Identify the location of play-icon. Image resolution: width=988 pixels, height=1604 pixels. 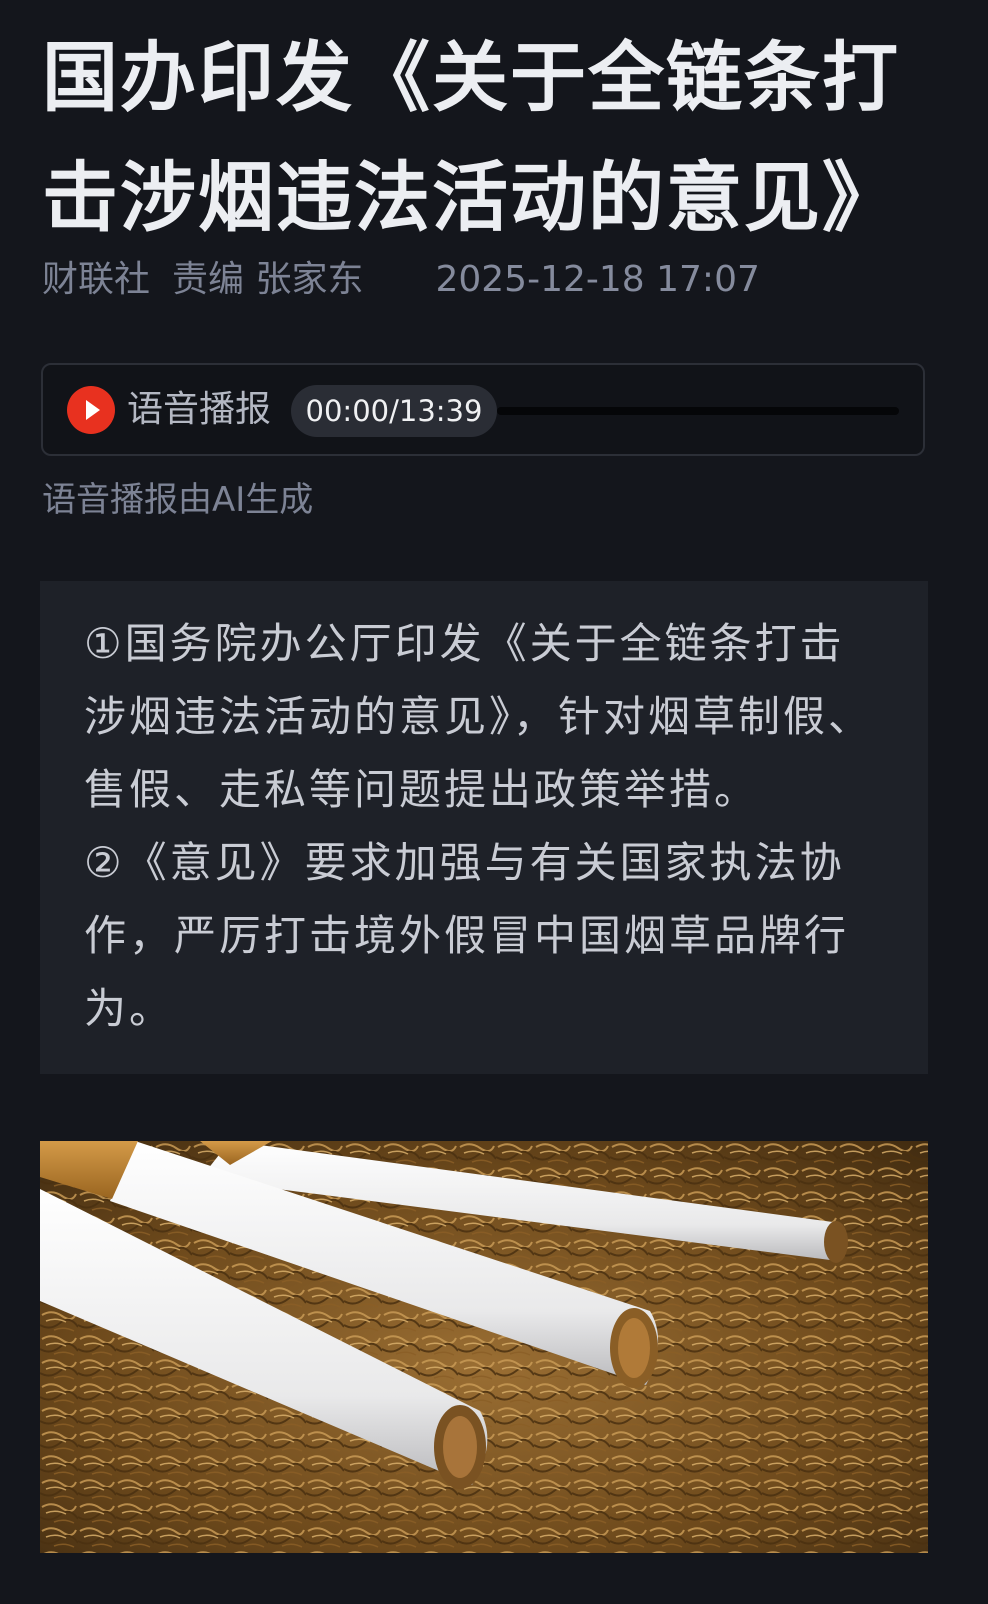
(93, 410).